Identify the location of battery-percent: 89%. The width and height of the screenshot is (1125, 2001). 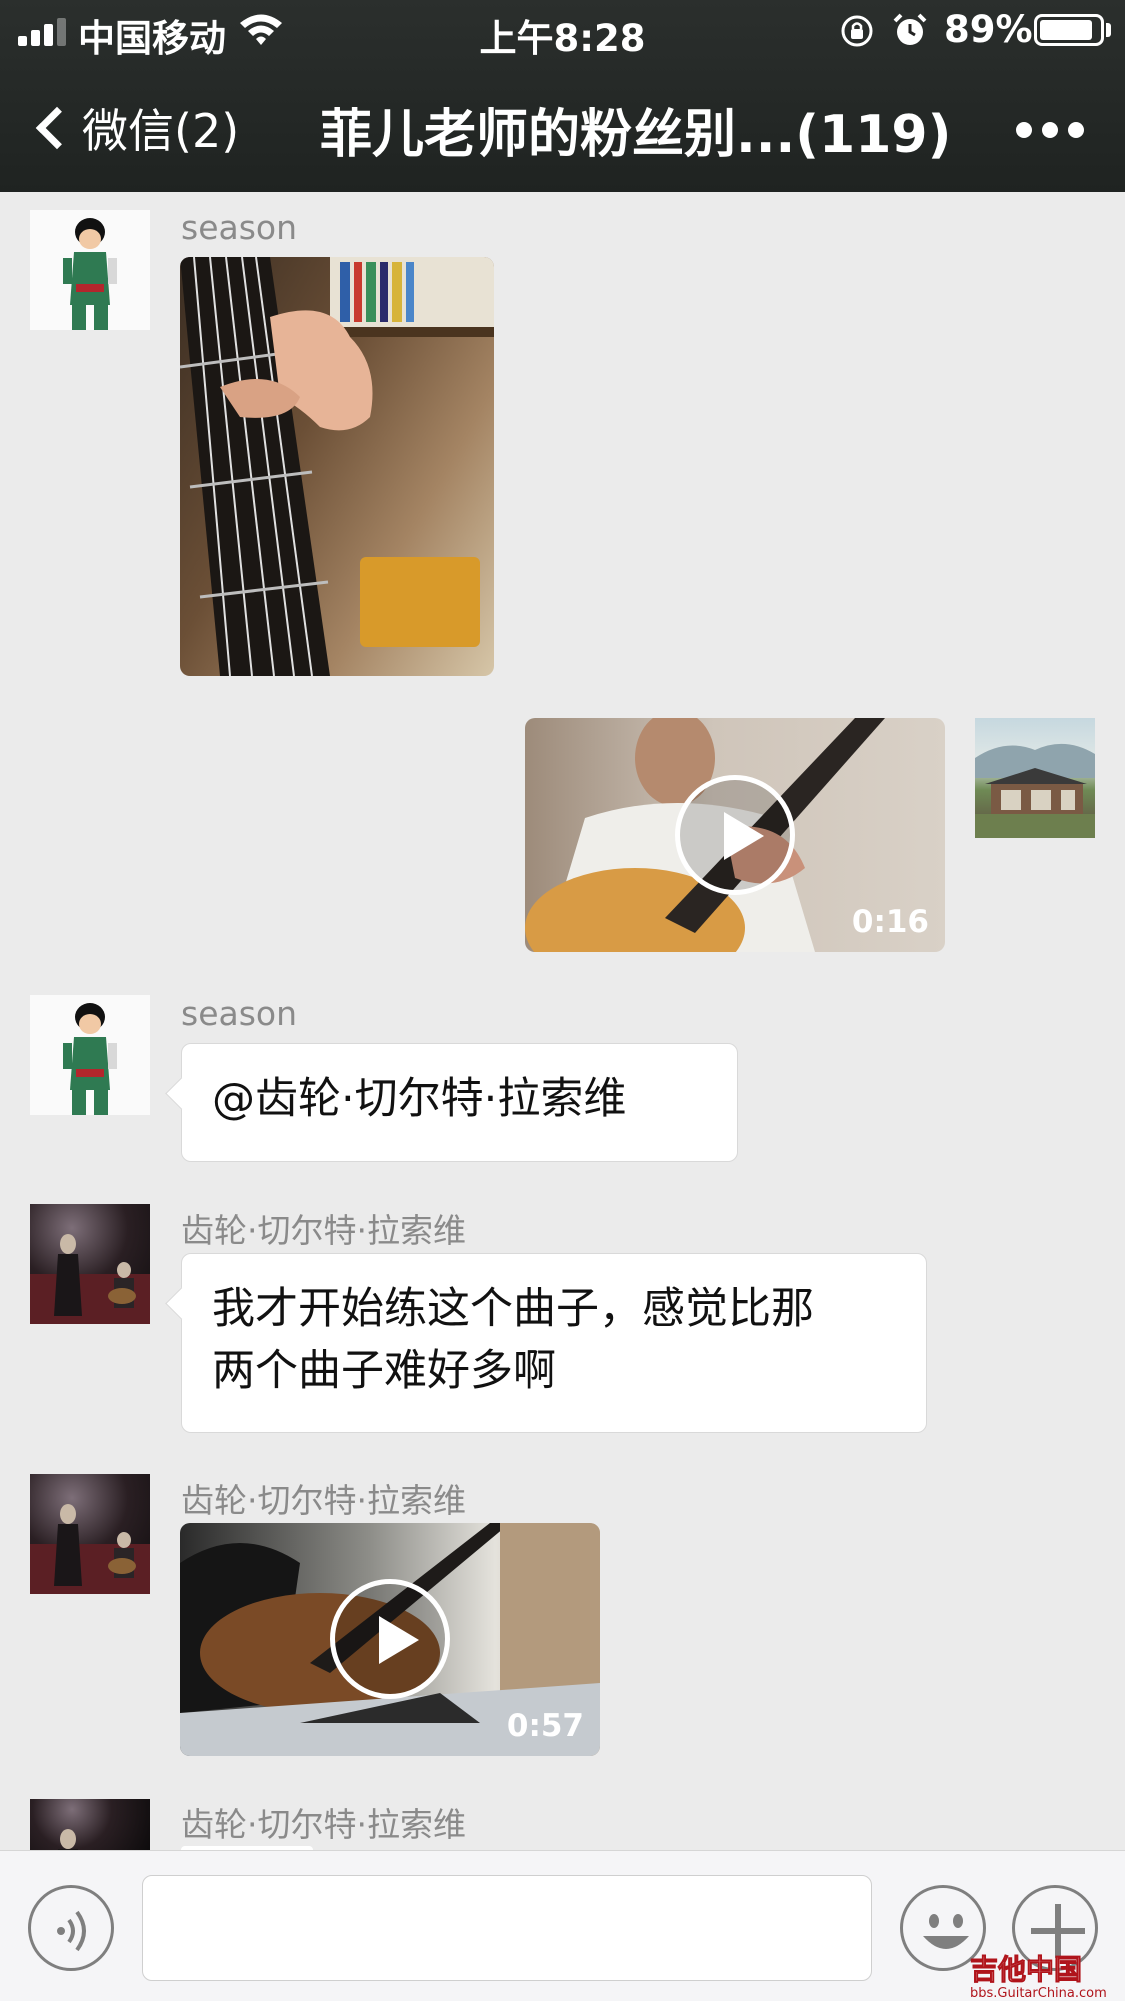
(988, 29).